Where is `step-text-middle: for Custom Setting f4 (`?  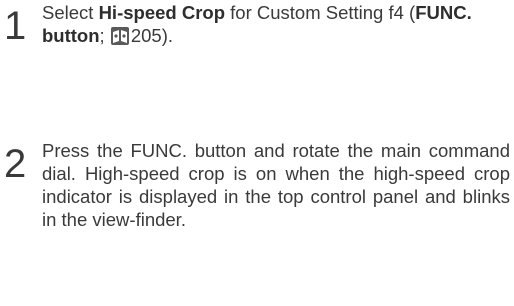
step-text-middle: for Custom Setting f4 ( is located at coordinates (320, 12).